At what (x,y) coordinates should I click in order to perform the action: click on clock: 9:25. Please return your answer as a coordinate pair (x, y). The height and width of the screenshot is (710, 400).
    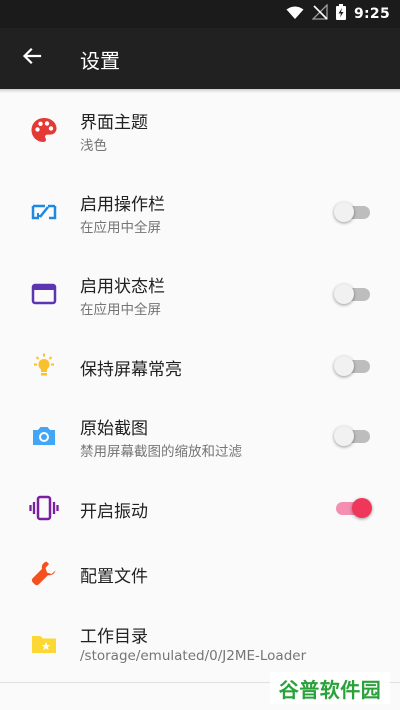
    Looking at the image, I should click on (371, 14).